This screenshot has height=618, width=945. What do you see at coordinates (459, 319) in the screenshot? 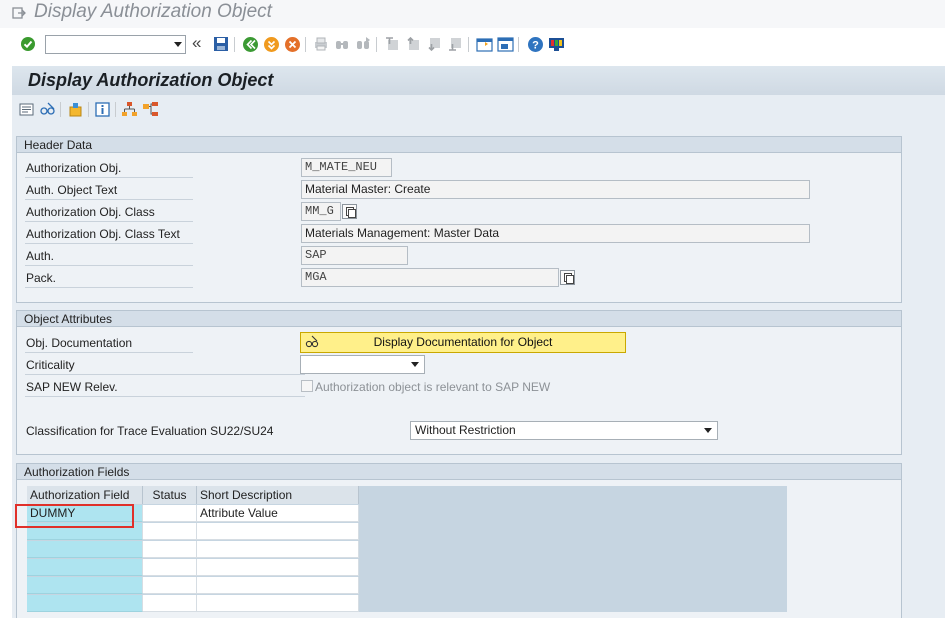
I see `object-attributes-title: Object Attributes` at bounding box center [459, 319].